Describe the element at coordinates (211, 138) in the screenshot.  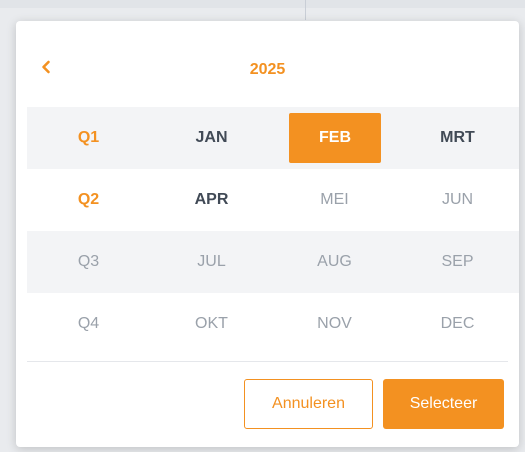
I see `month-jan: JAN` at that location.